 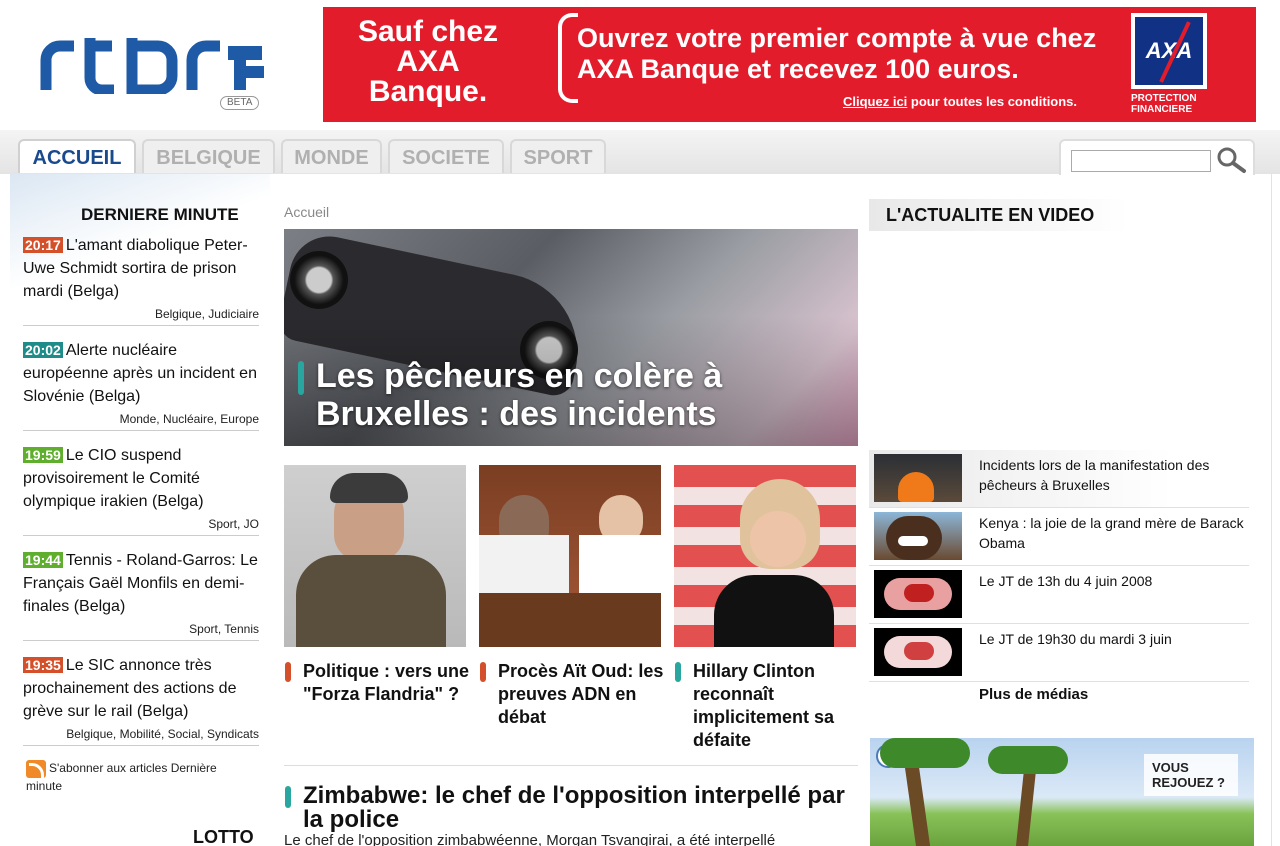 What do you see at coordinates (43, 350) in the screenshot?
I see `news-time: 20:02` at bounding box center [43, 350].